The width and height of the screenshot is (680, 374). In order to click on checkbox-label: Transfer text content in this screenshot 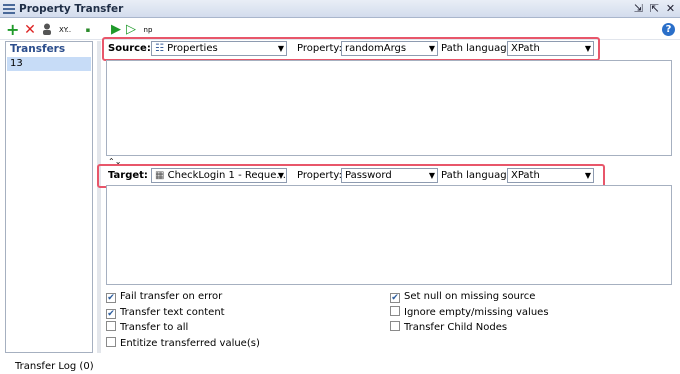, I will do `click(172, 312)`.